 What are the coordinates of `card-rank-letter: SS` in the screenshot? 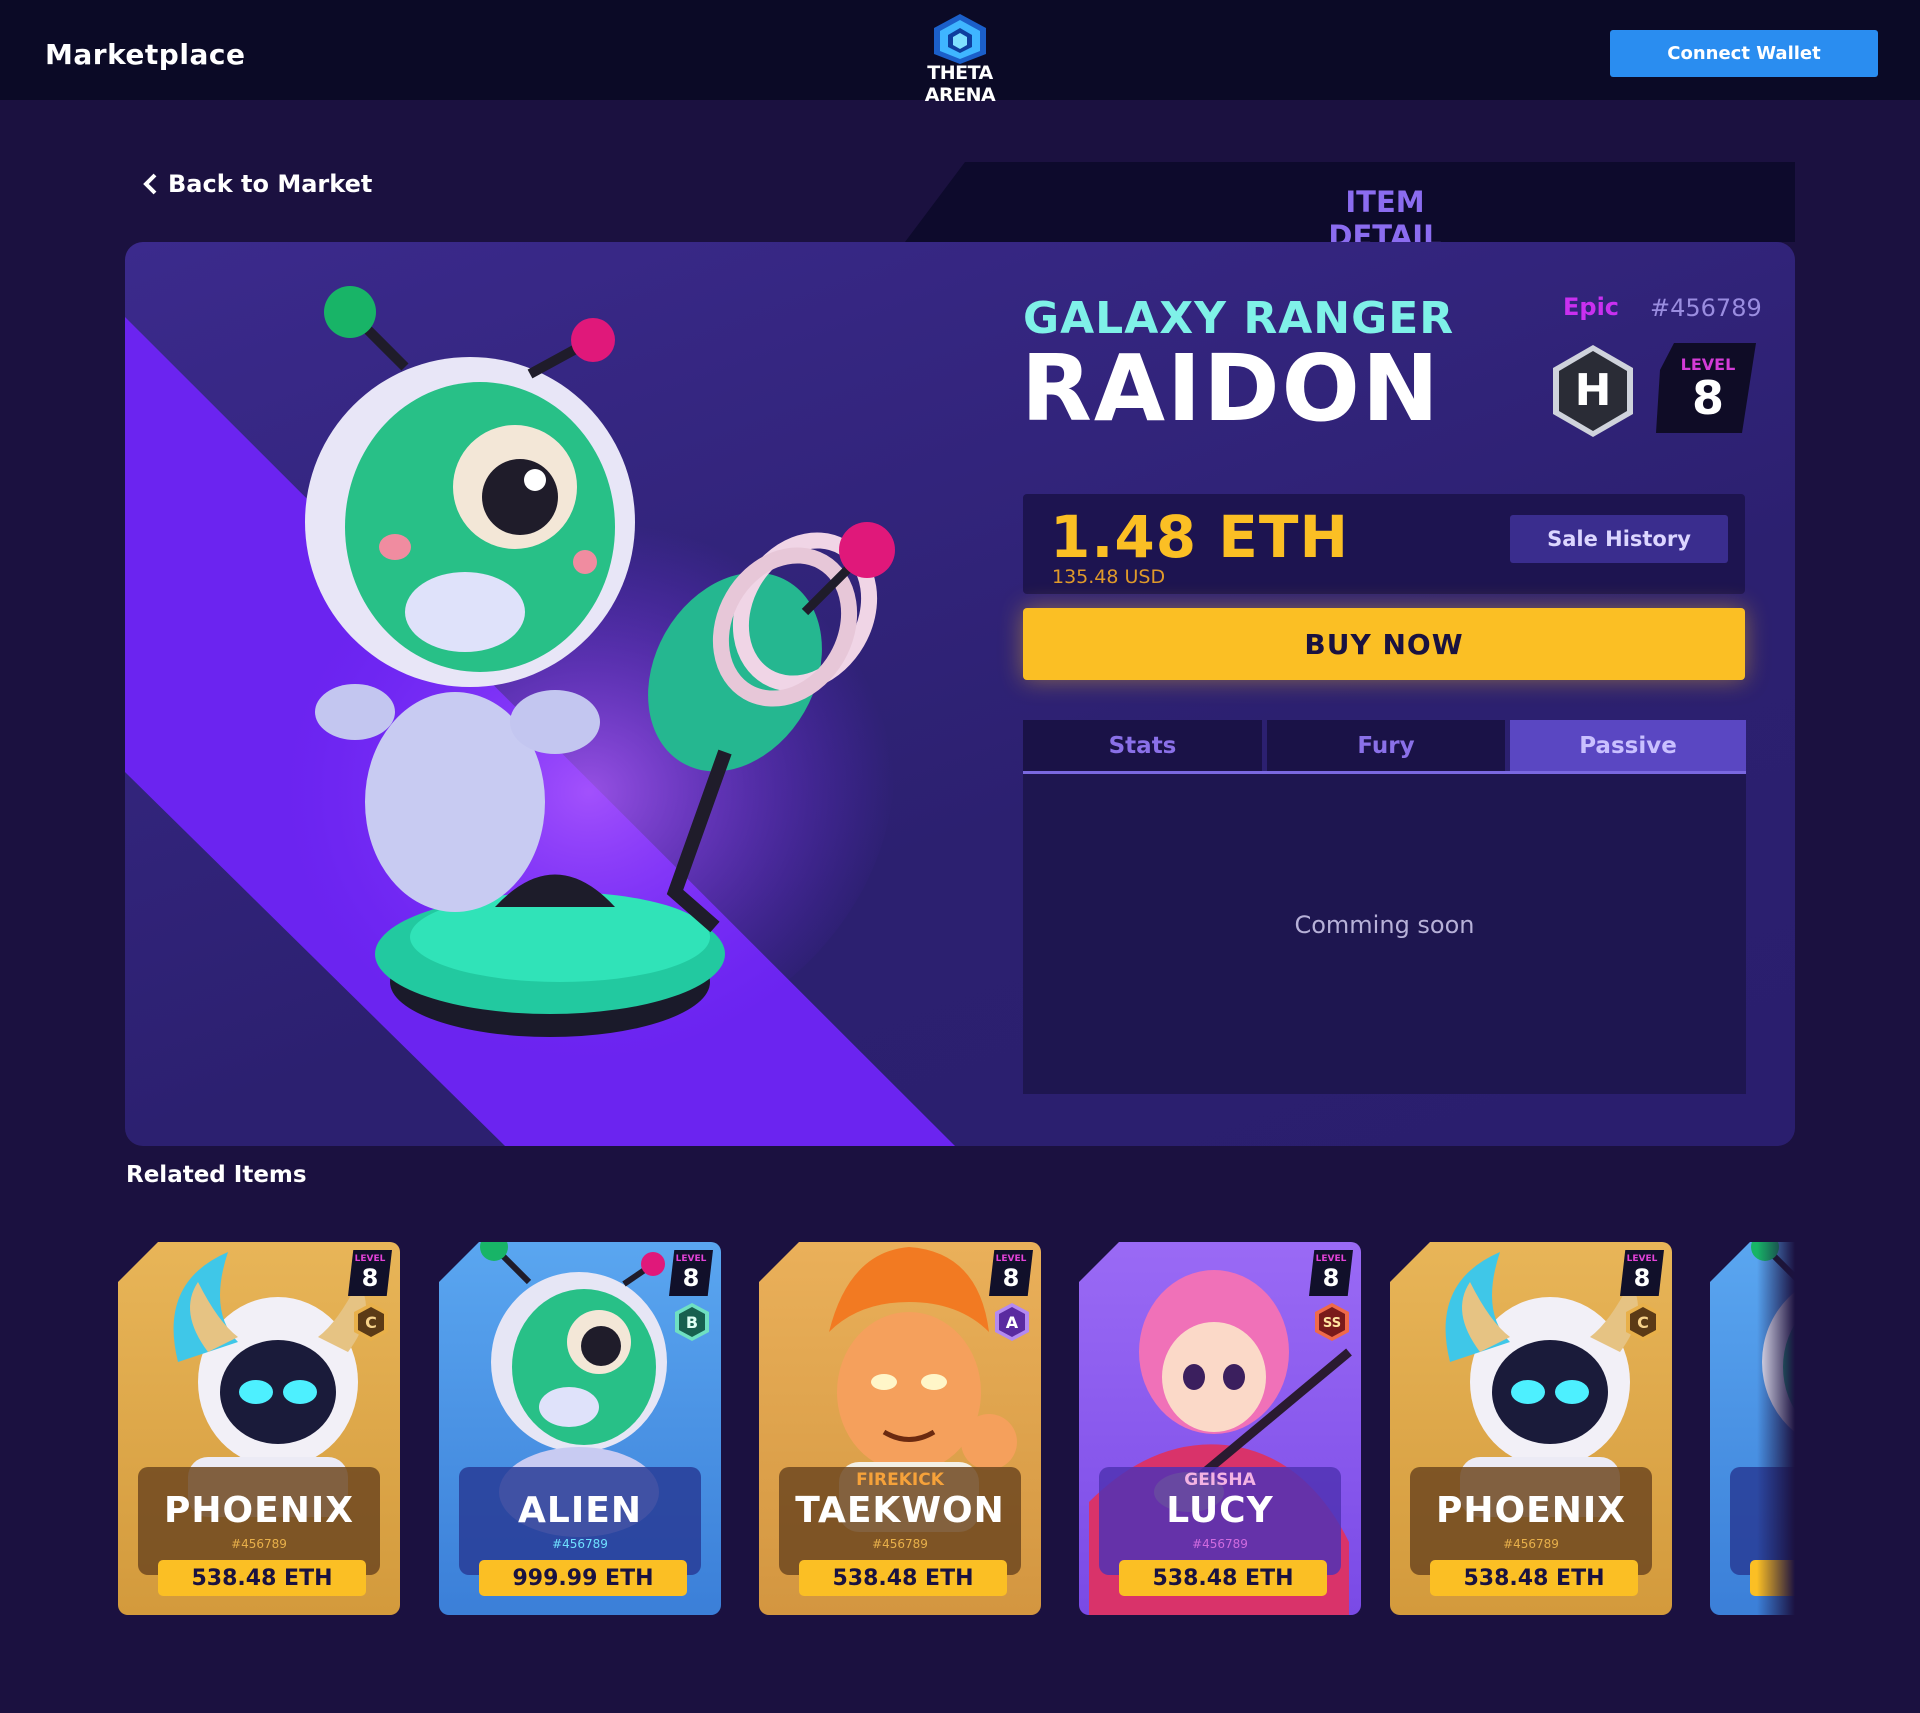 It's located at (1332, 1323).